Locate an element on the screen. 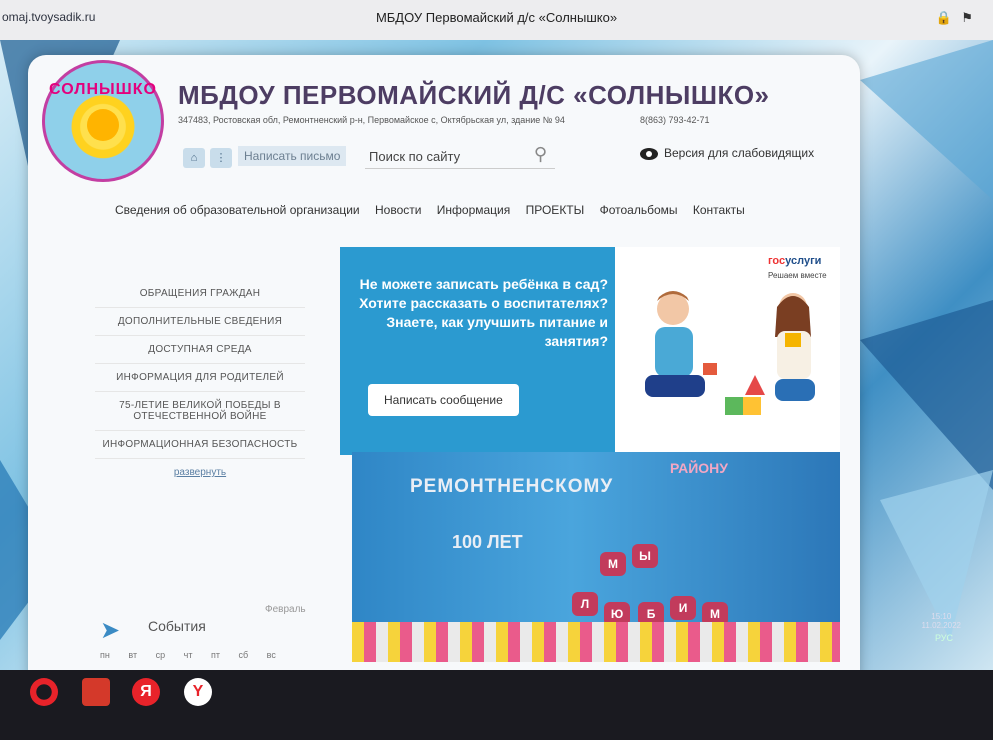  sun-icon is located at coordinates (103, 125).